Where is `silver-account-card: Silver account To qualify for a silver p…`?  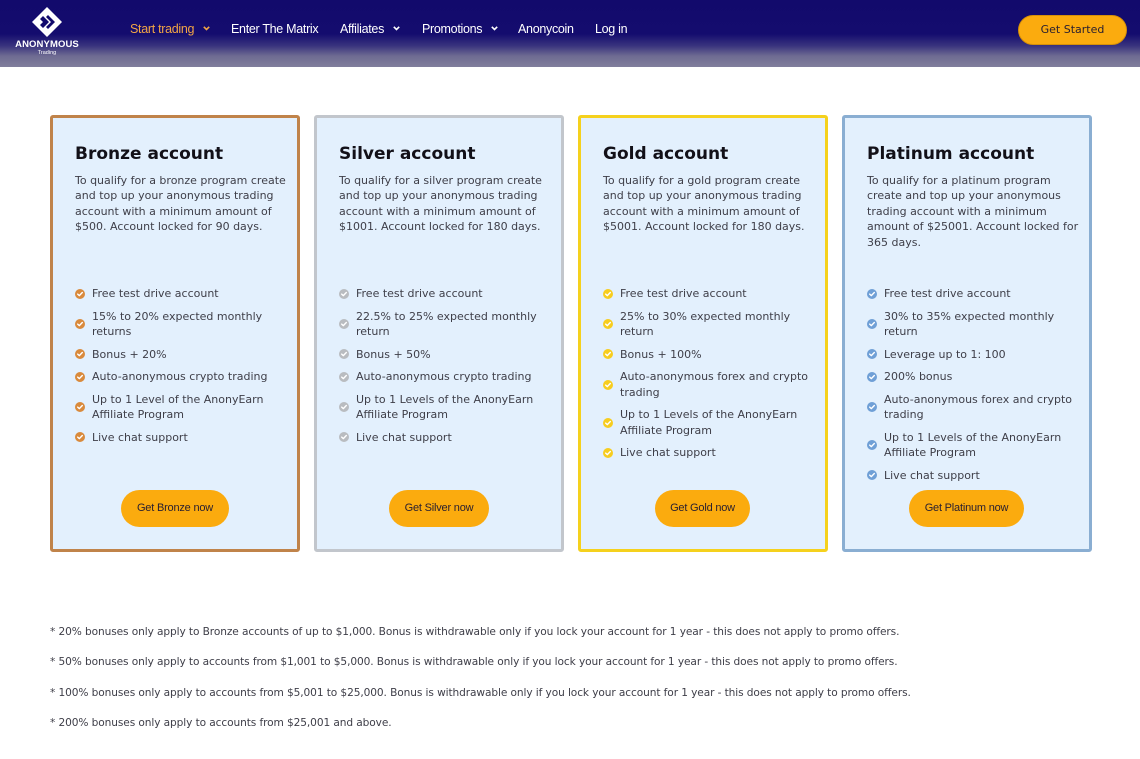
silver-account-card: Silver account To qualify for a silver p… is located at coordinates (439, 333).